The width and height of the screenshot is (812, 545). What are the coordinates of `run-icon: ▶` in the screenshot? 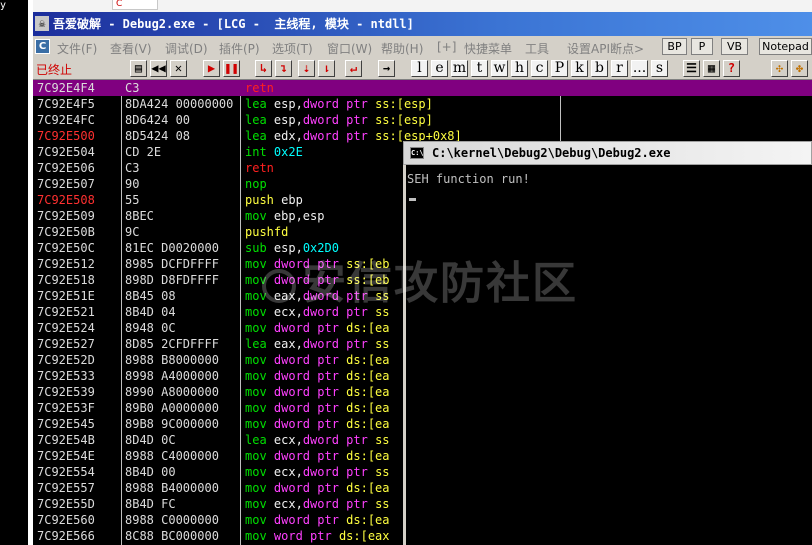 It's located at (211, 68).